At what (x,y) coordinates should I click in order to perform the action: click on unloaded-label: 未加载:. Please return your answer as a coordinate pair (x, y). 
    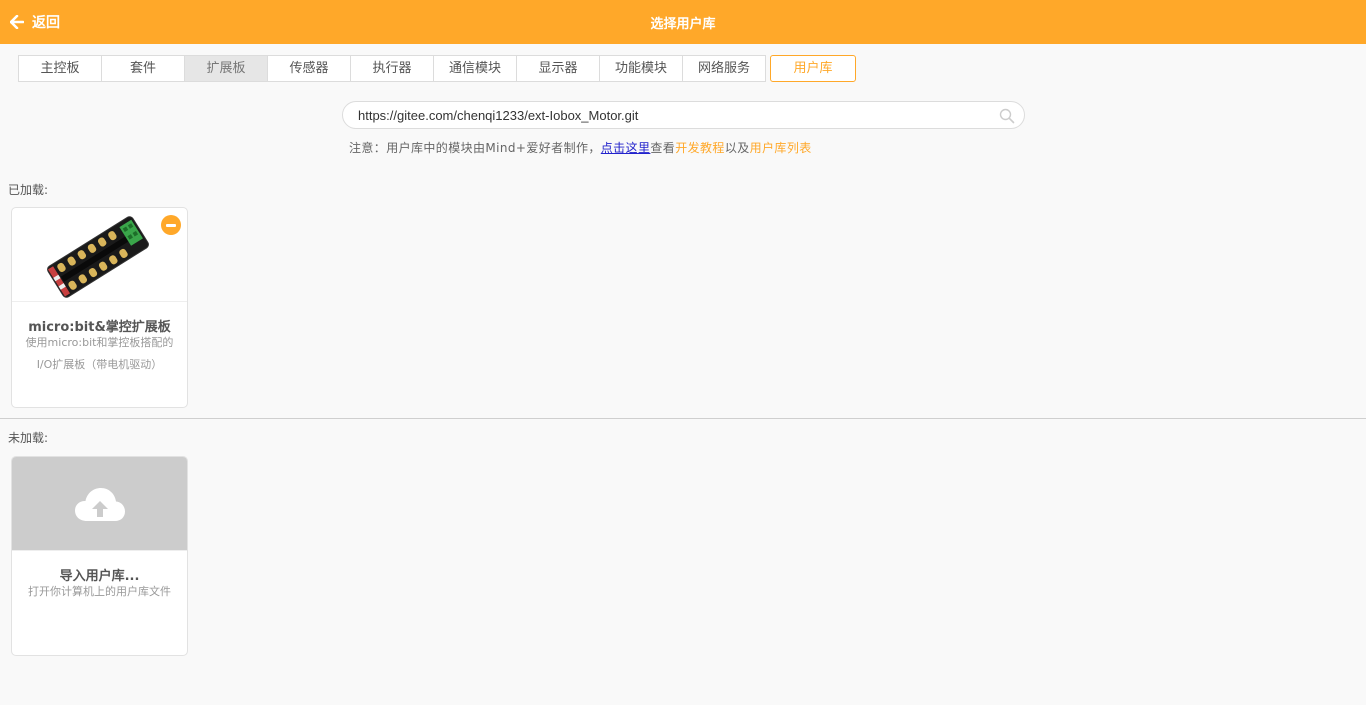
    Looking at the image, I should click on (28, 438).